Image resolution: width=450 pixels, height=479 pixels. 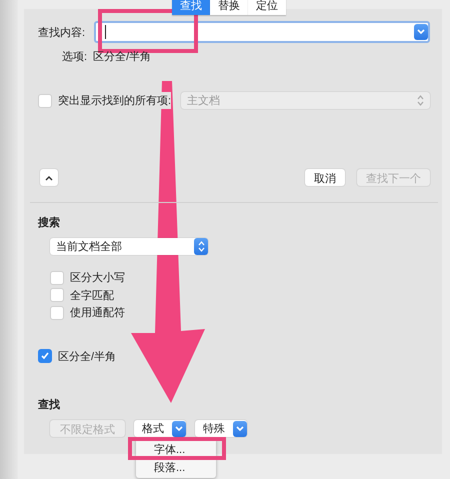 What do you see at coordinates (229, 7) in the screenshot?
I see `tab: 替换` at bounding box center [229, 7].